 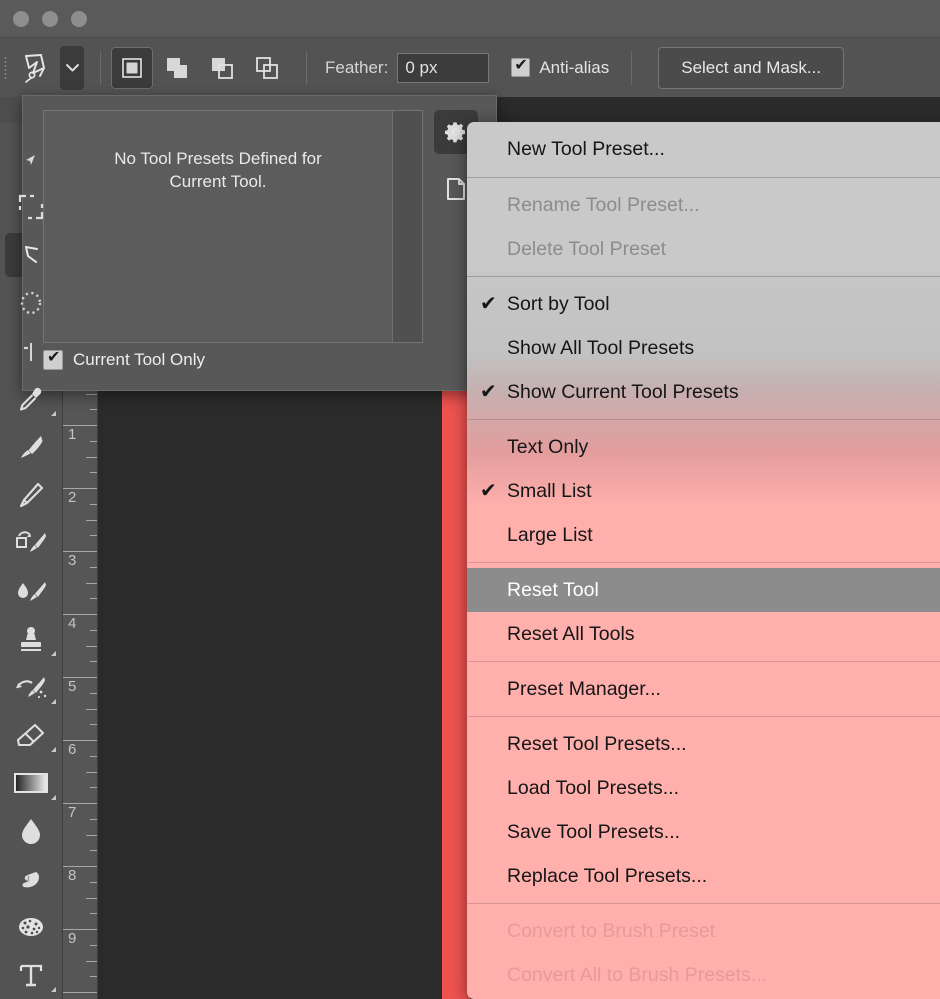 What do you see at coordinates (703, 491) in the screenshot?
I see `menu-item: ✔ Small List` at bounding box center [703, 491].